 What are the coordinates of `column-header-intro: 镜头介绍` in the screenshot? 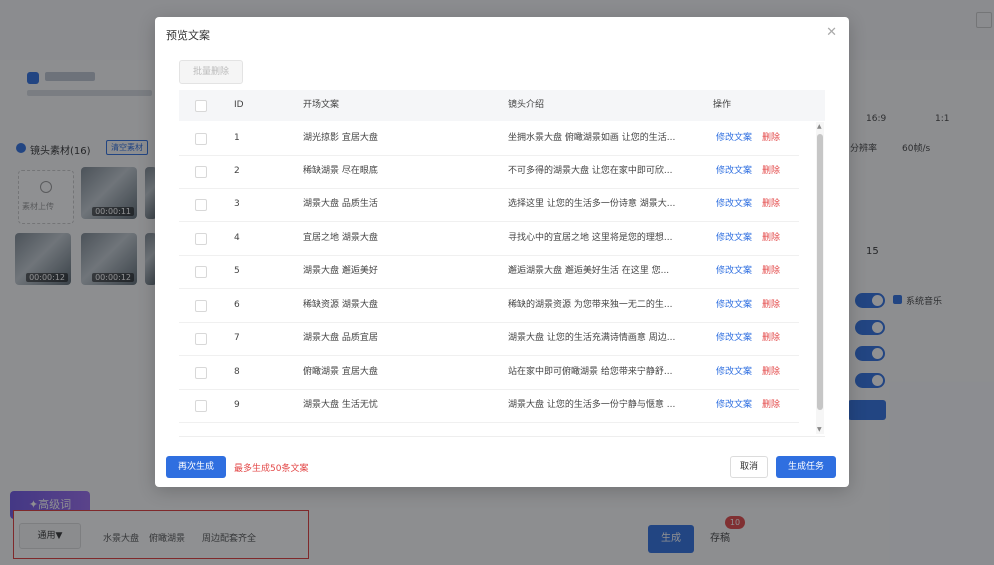 It's located at (526, 105).